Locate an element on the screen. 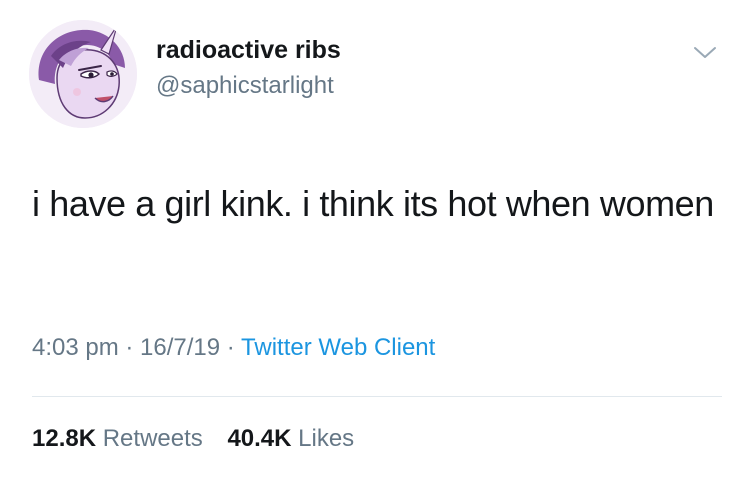 This screenshot has width=750, height=484. retweets-label: Retweets is located at coordinates (152, 438).